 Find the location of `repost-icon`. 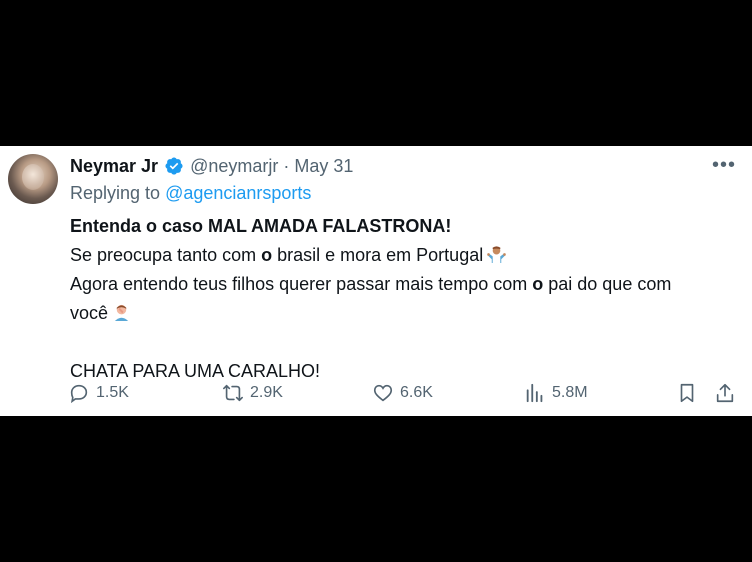

repost-icon is located at coordinates (233, 393).